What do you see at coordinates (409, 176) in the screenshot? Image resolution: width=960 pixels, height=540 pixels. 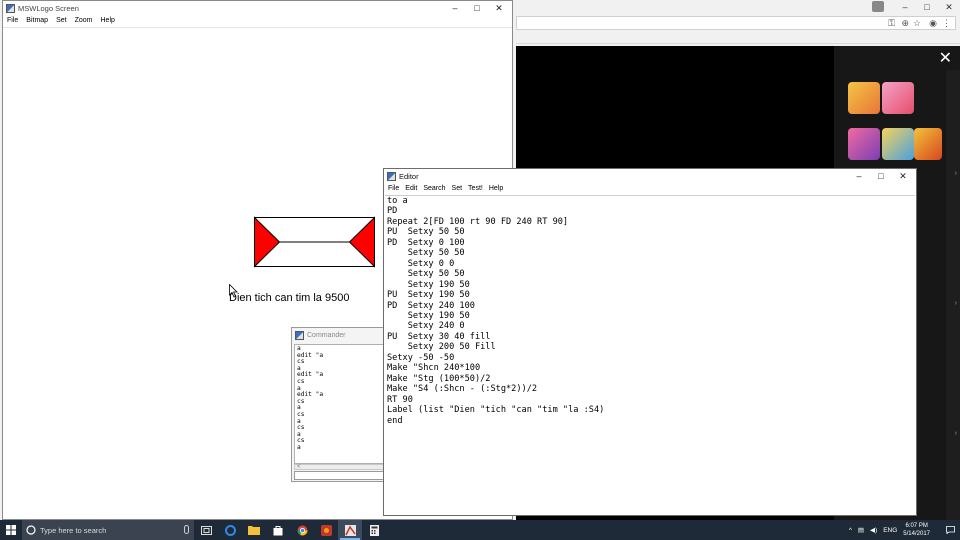 I see `editor-title: Editor` at bounding box center [409, 176].